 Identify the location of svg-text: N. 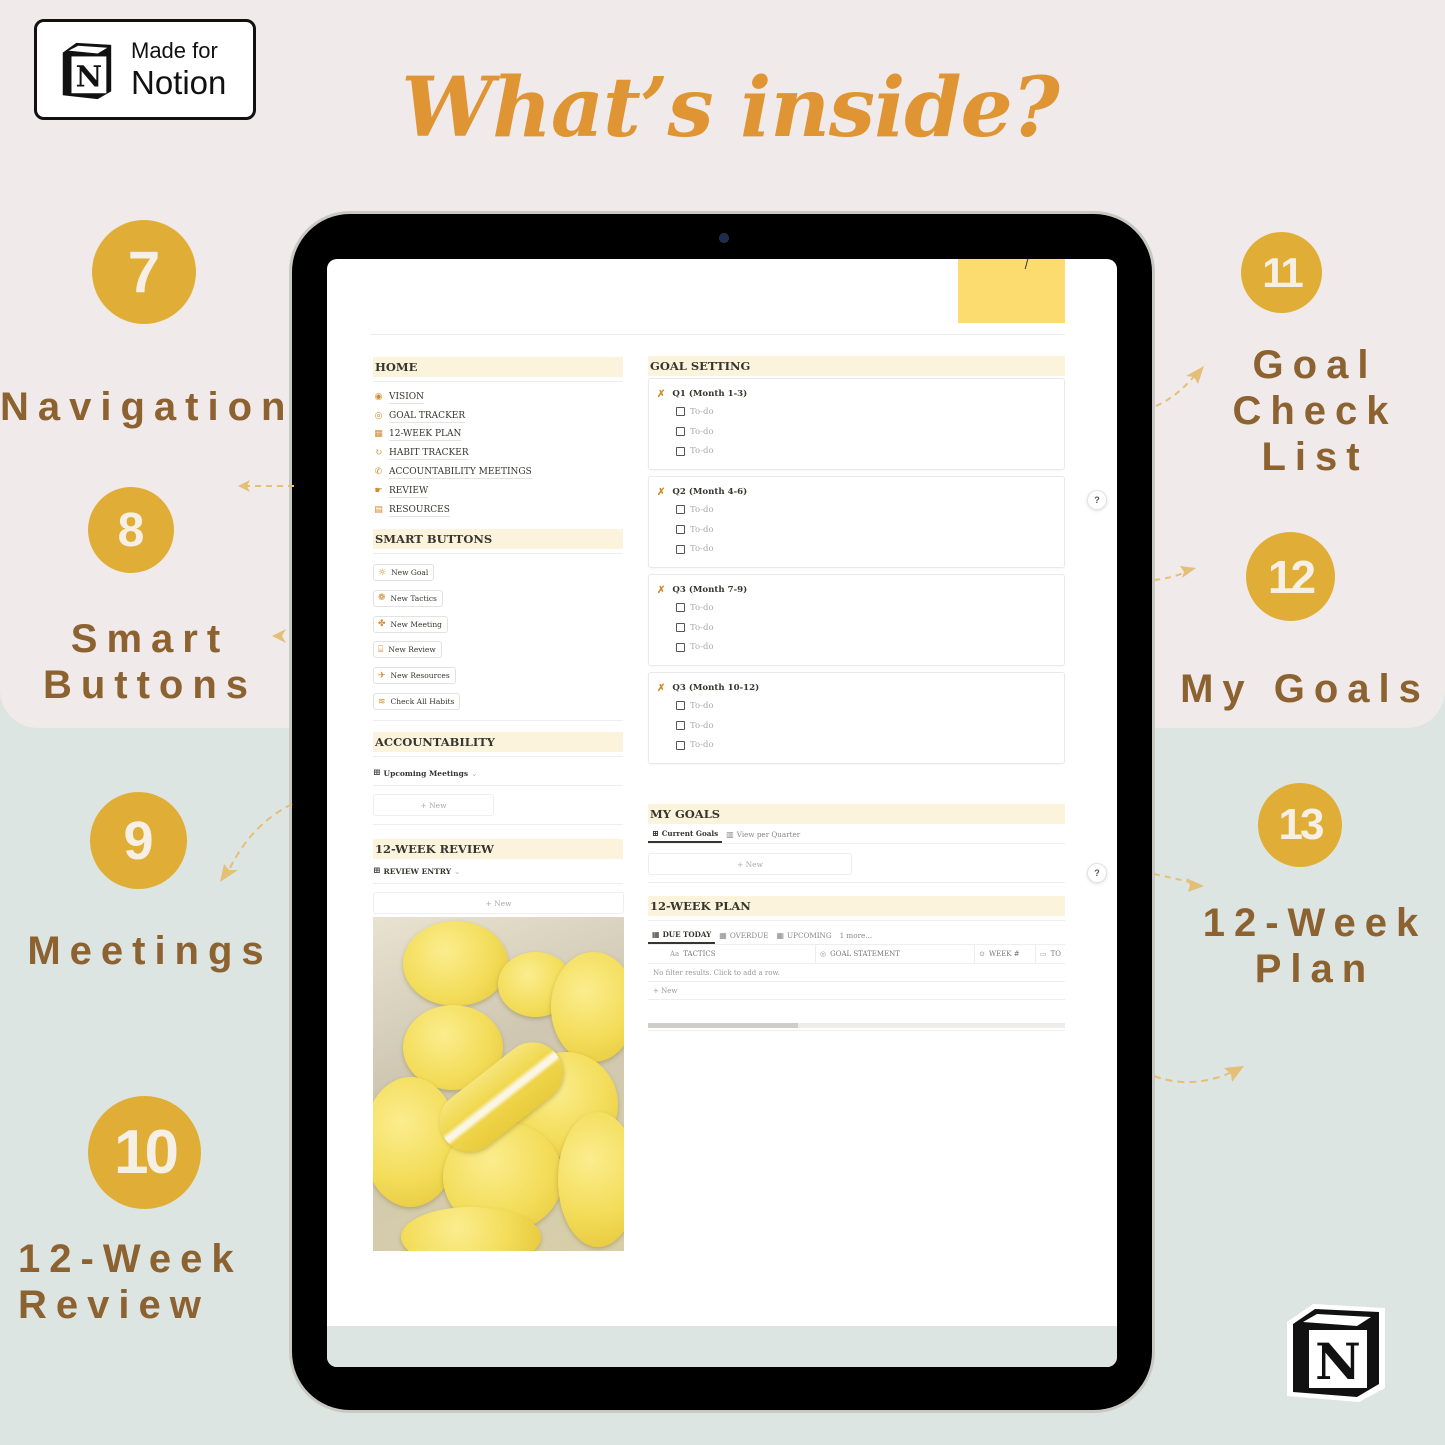
(89, 76).